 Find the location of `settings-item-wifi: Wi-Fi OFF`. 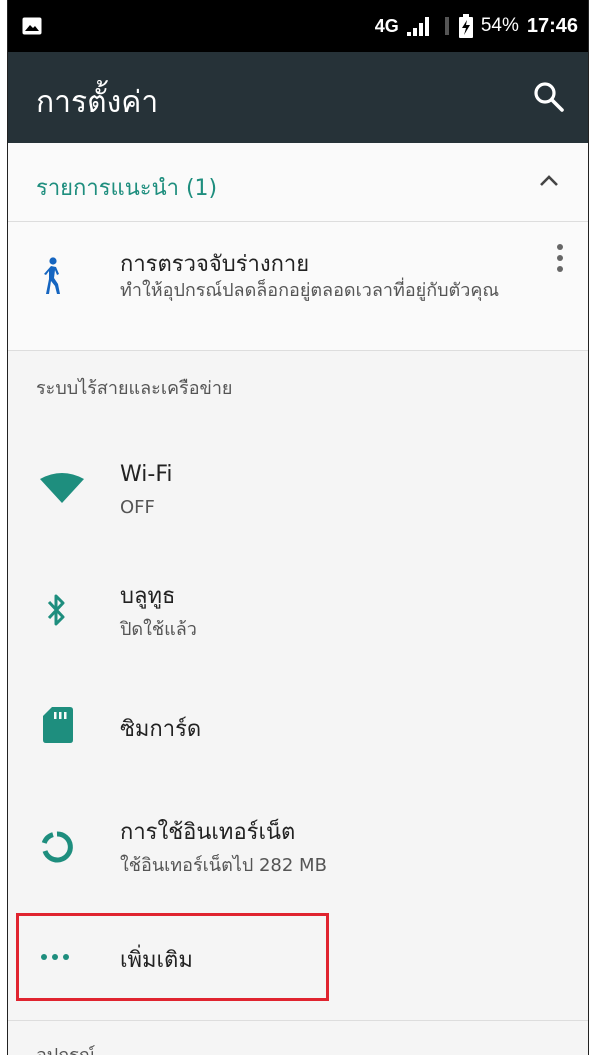

settings-item-wifi: Wi-Fi OFF is located at coordinates (298, 495).